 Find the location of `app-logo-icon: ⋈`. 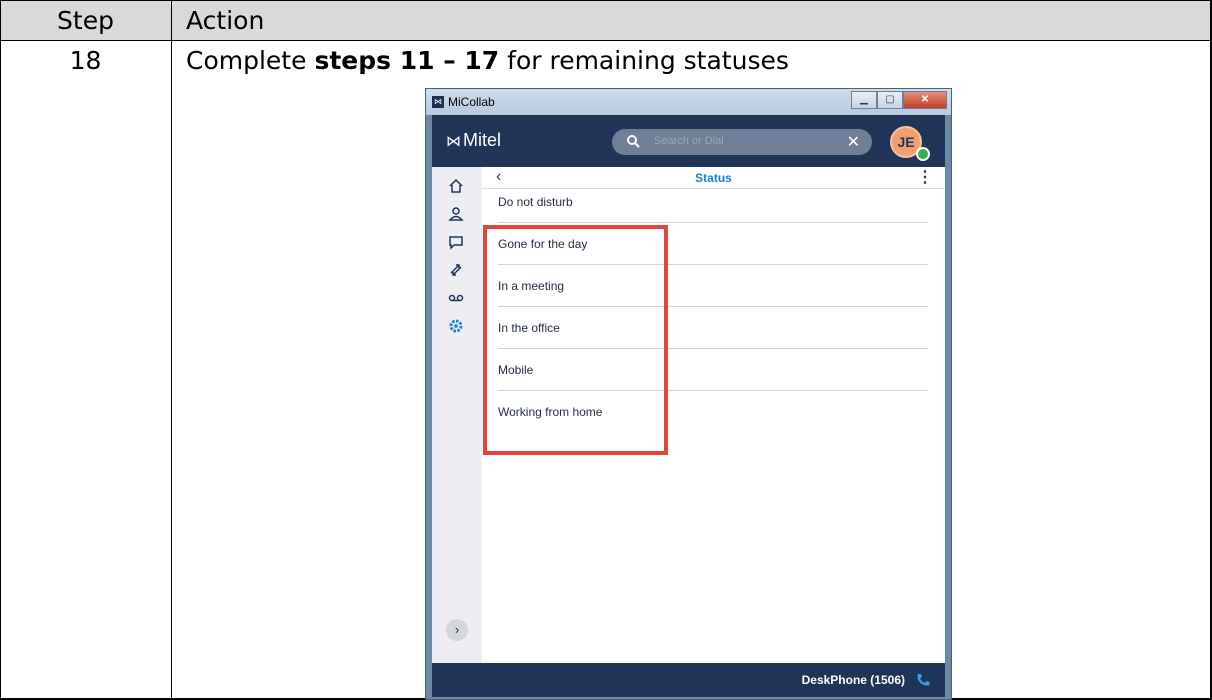

app-logo-icon: ⋈ is located at coordinates (438, 102).